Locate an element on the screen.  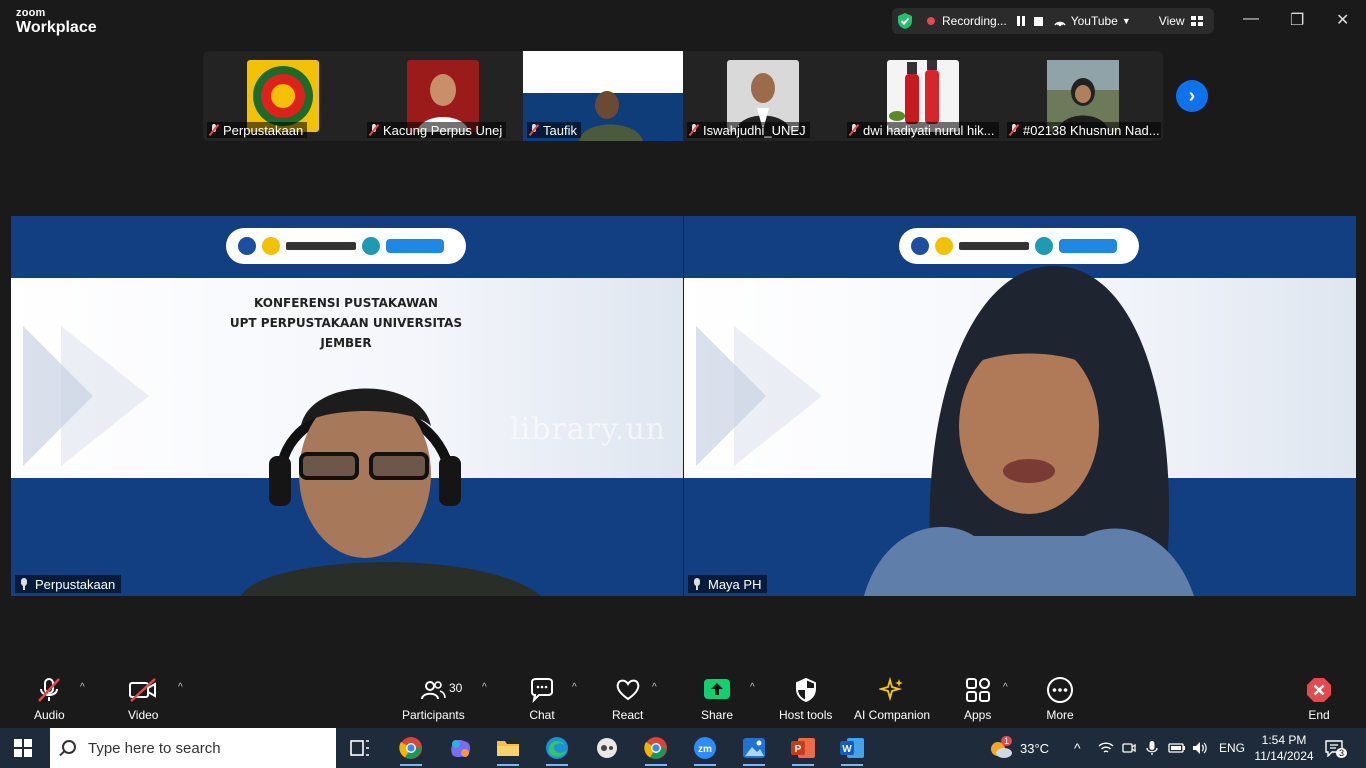
file-explorer-icon is located at coordinates (508, 751).